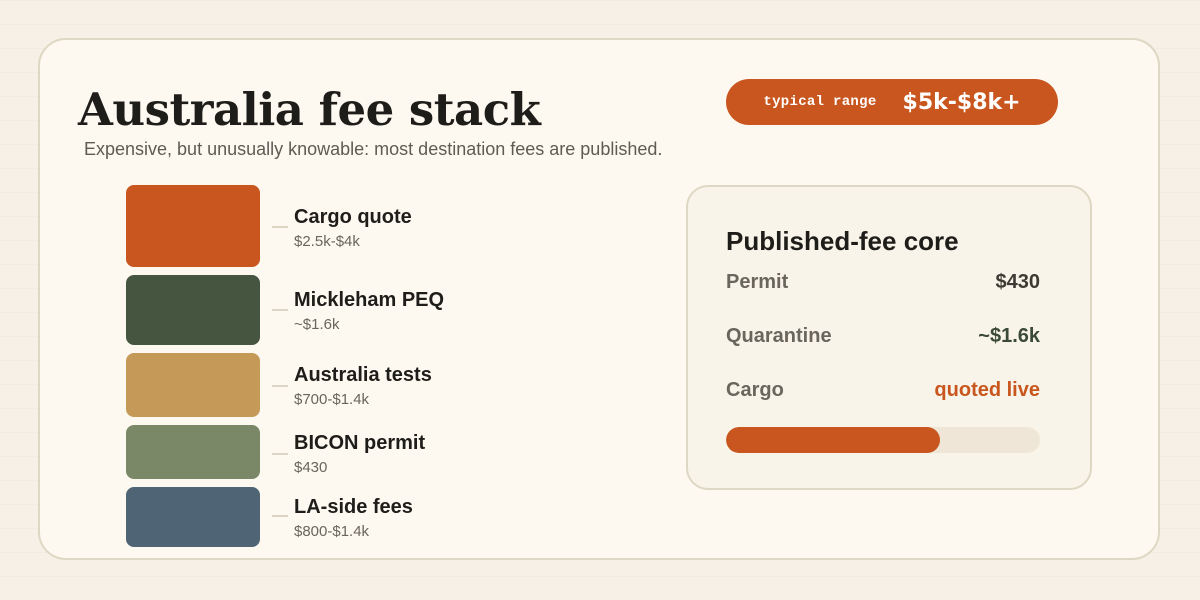 Image resolution: width=1200 pixels, height=600 pixels. I want to click on range-label: typical range, so click(820, 102).